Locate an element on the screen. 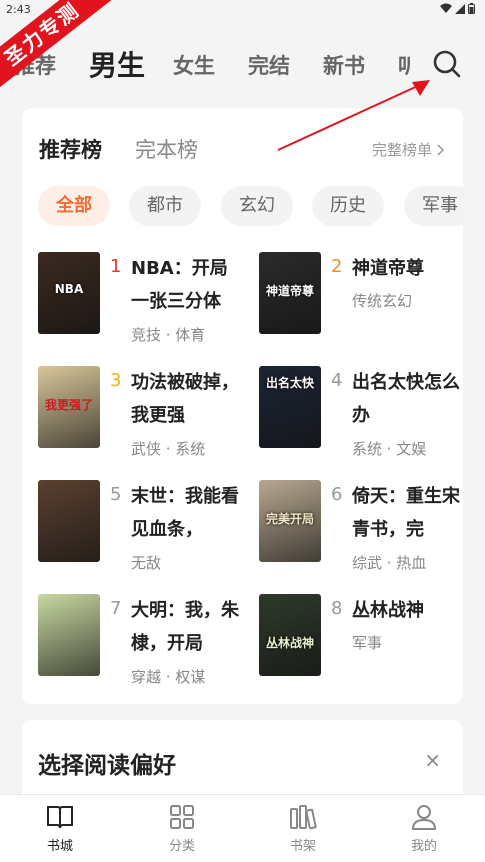 The height and width of the screenshot is (862, 485). nav-label: 分类 is located at coordinates (181, 846).